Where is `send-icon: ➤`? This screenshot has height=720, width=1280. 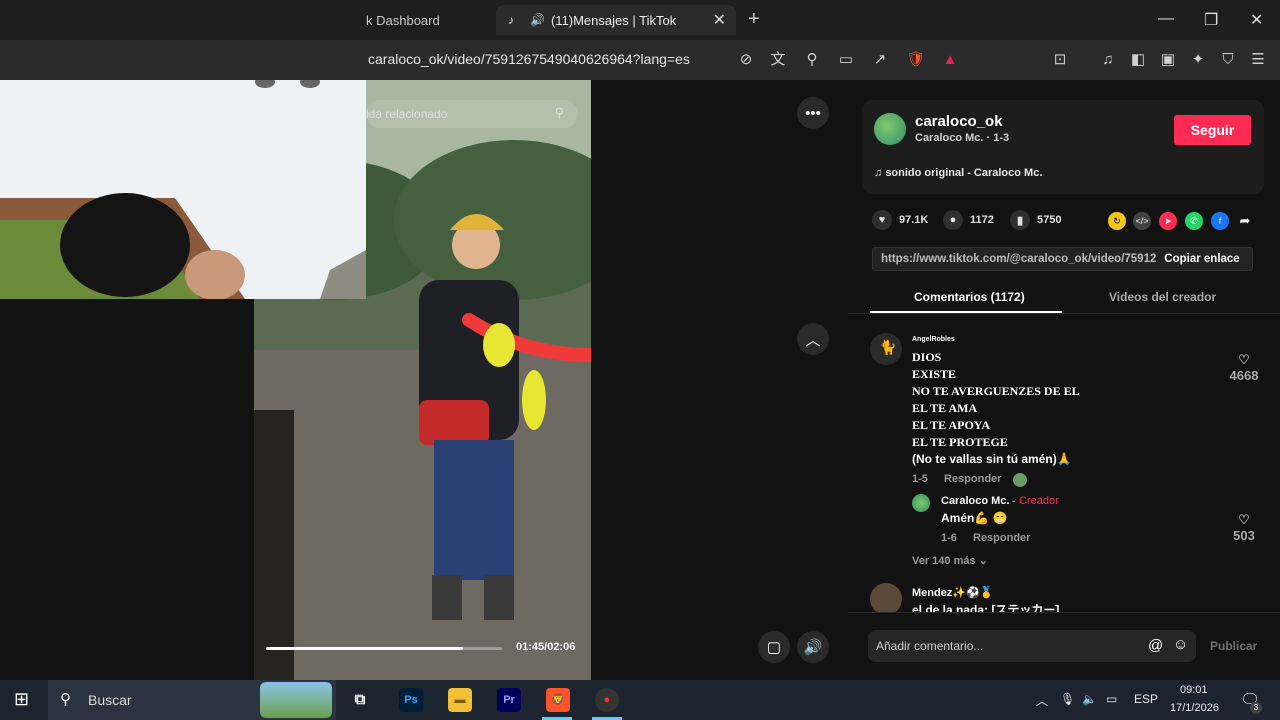 send-icon: ➤ is located at coordinates (1168, 221).